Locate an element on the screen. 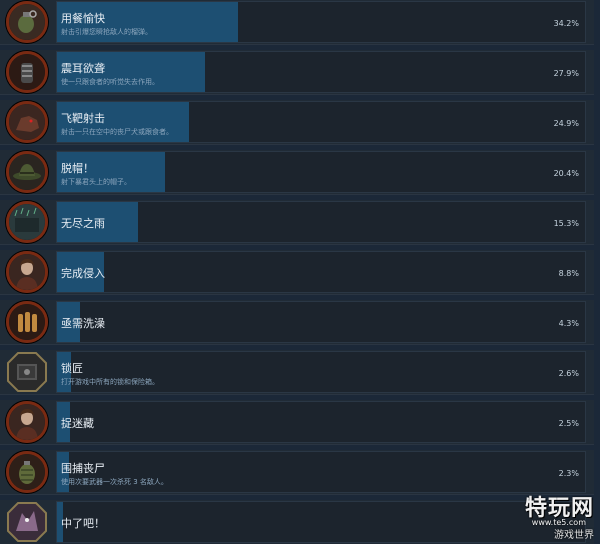 This screenshot has height=544, width=600. achievement-progress-bar: 完成侵入 8.8% is located at coordinates (321, 272).